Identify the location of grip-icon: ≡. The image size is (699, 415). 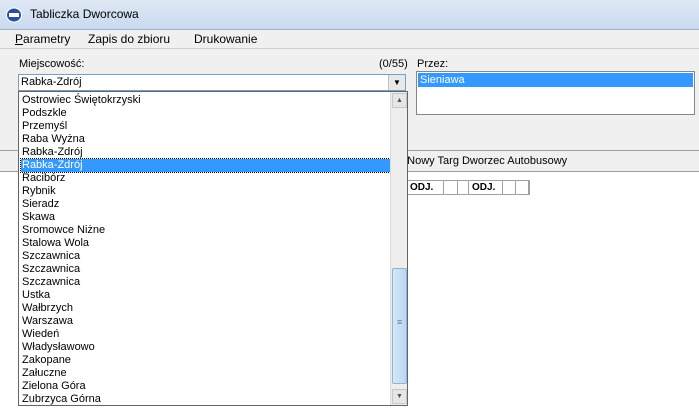
(400, 322).